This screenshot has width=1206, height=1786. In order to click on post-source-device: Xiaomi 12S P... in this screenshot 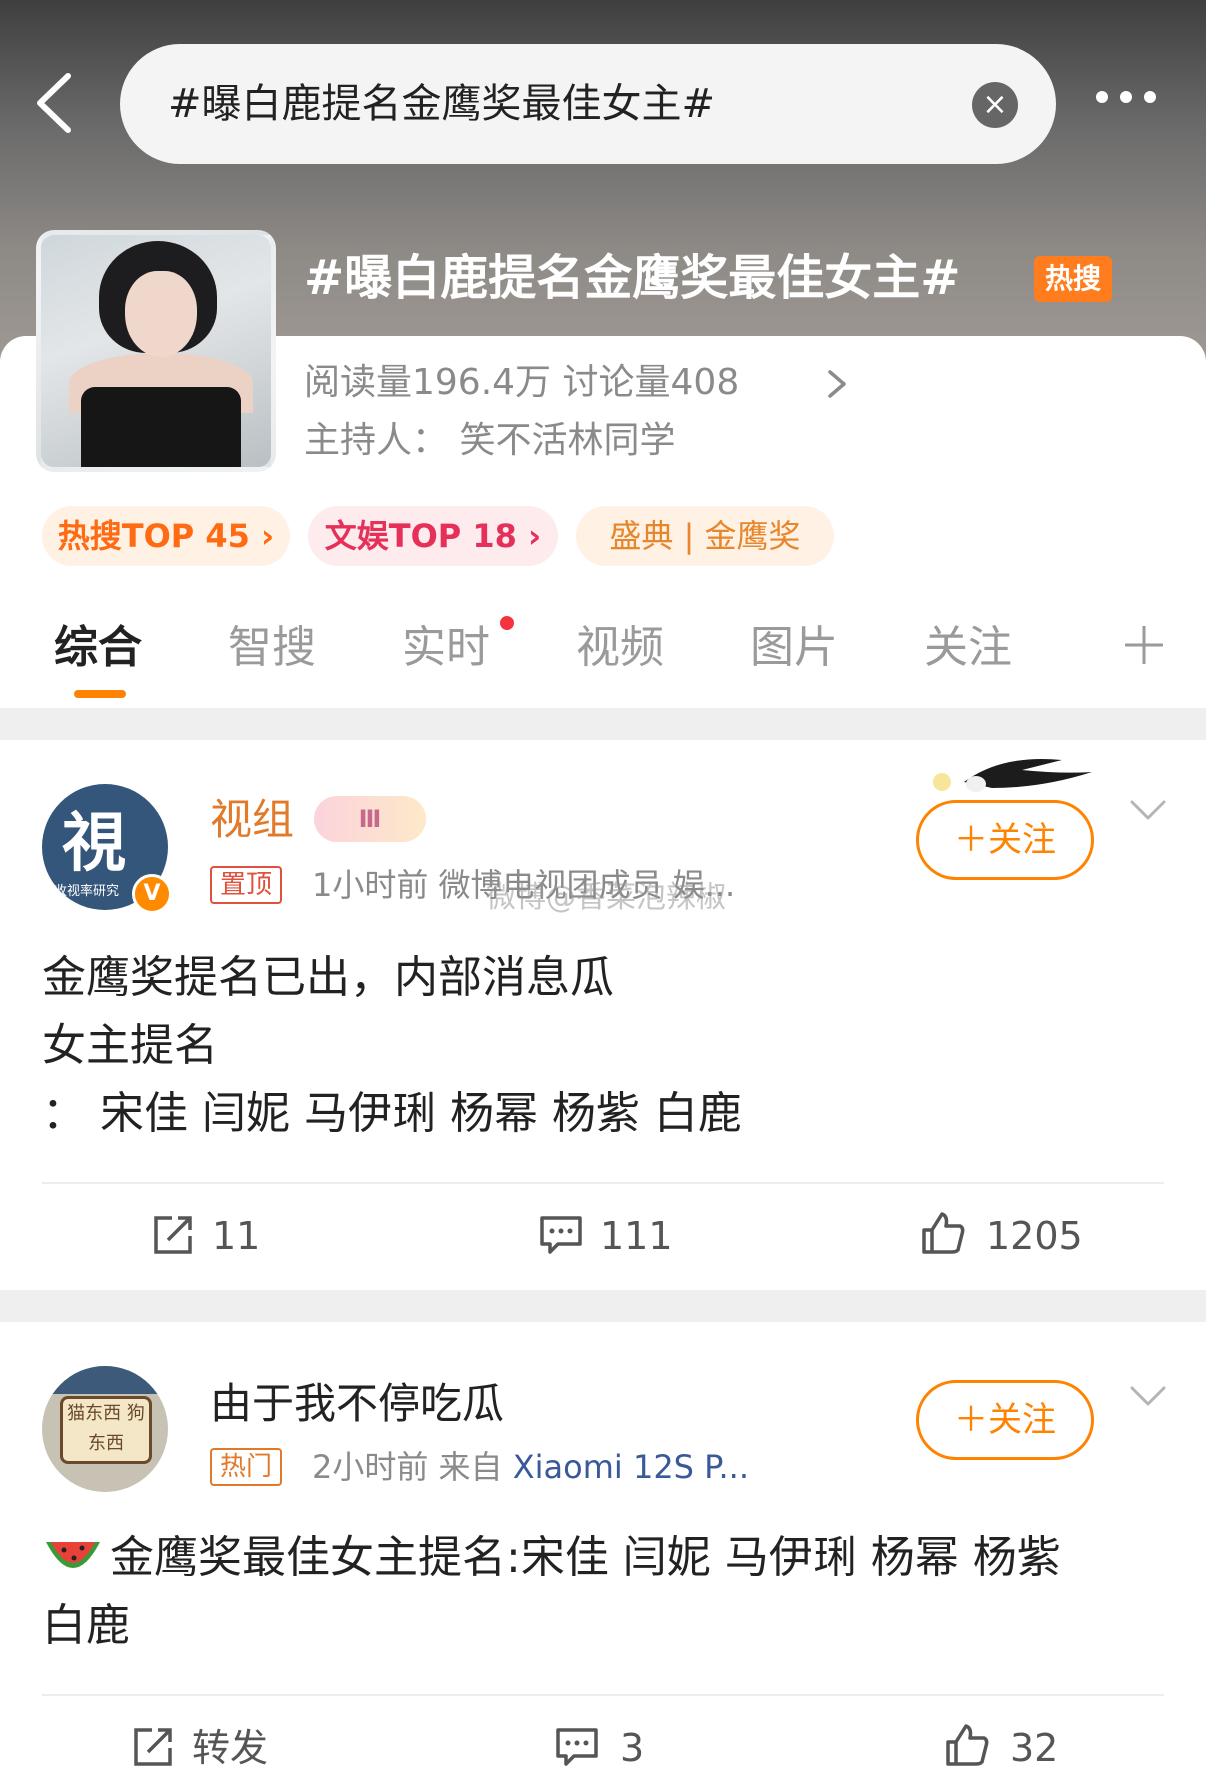, I will do `click(630, 1467)`.